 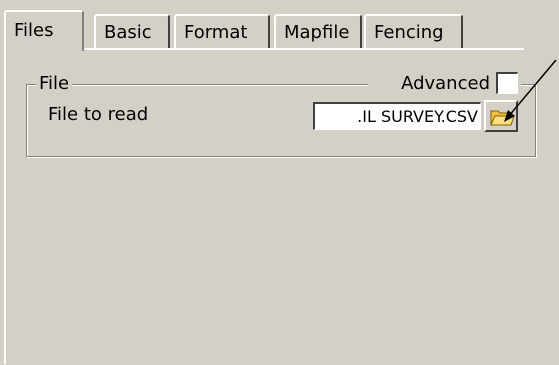 I want to click on file-to-read-input, so click(x=397, y=116).